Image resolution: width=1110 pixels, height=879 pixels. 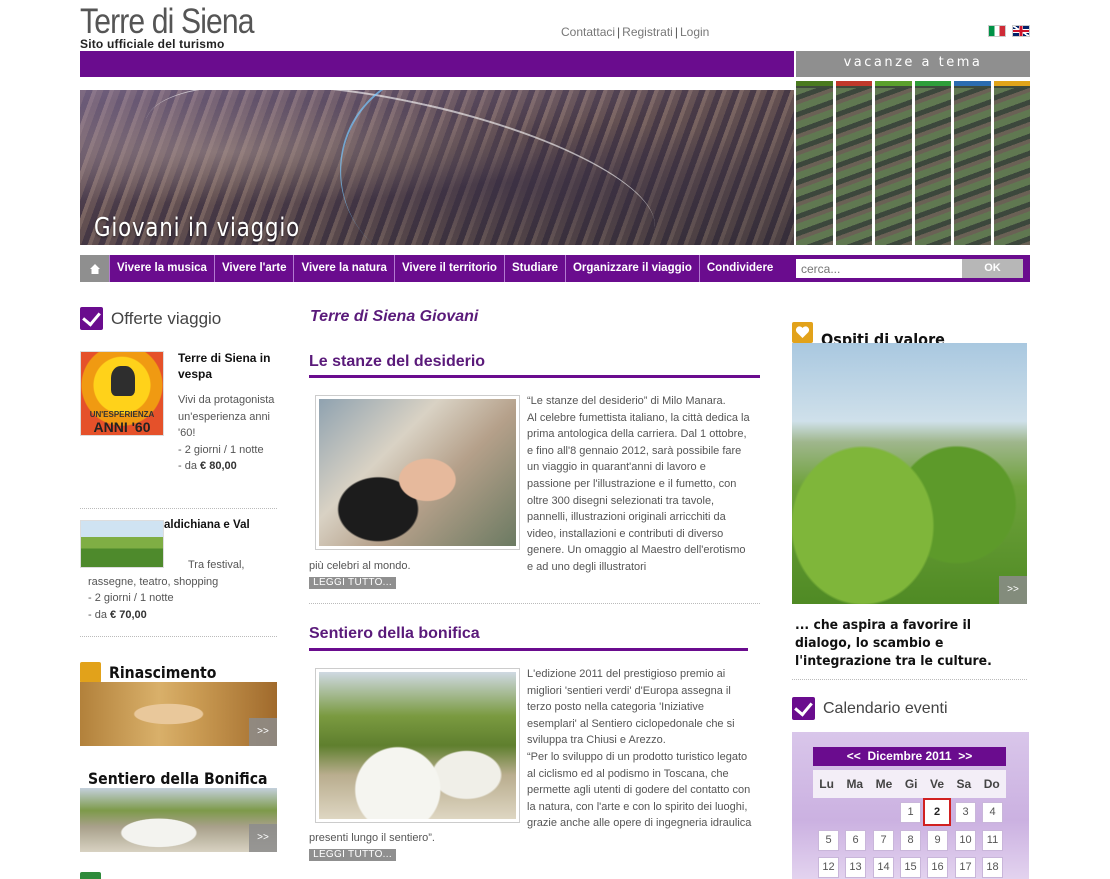 I want to click on nav-vivere-la-natura: Vivere la natura, so click(x=343, y=268).